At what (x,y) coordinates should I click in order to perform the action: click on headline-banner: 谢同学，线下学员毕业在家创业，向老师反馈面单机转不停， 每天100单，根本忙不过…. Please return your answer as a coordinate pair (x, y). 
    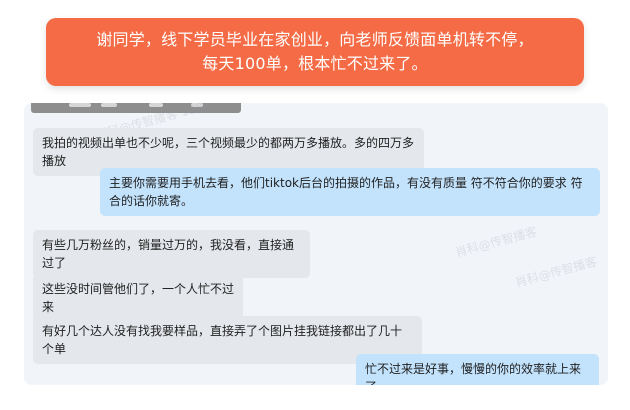
    Looking at the image, I should click on (315, 52).